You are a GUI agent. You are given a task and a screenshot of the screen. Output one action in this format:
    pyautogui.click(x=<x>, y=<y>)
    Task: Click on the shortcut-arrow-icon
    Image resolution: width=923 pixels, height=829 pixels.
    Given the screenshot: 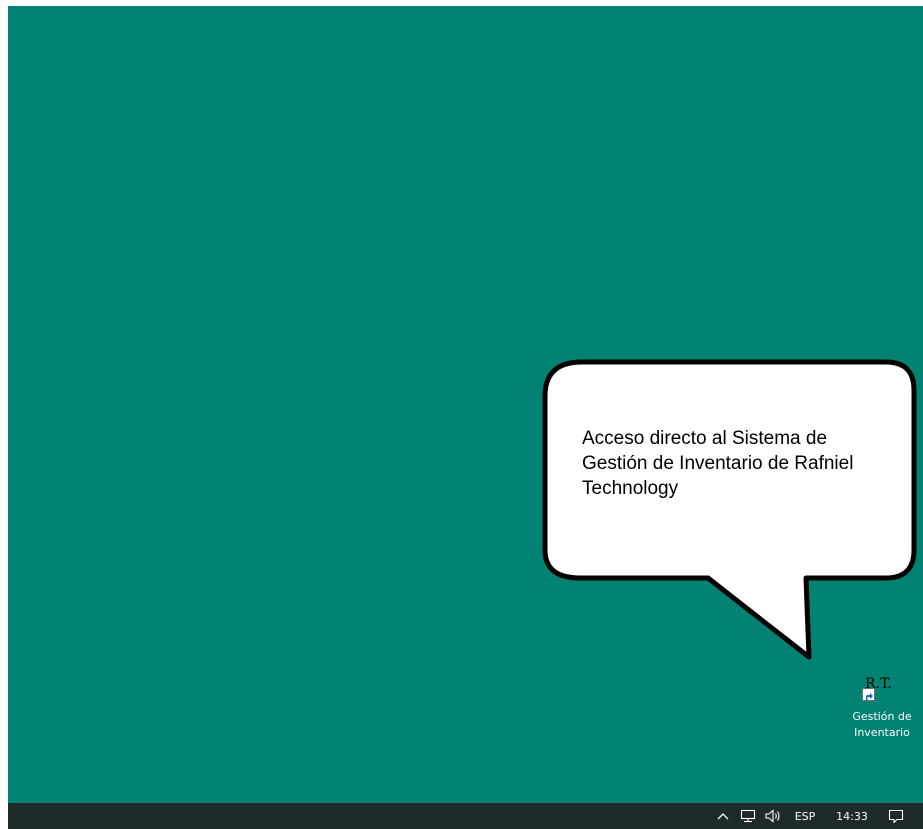 What is the action you would take?
    pyautogui.click(x=868, y=694)
    